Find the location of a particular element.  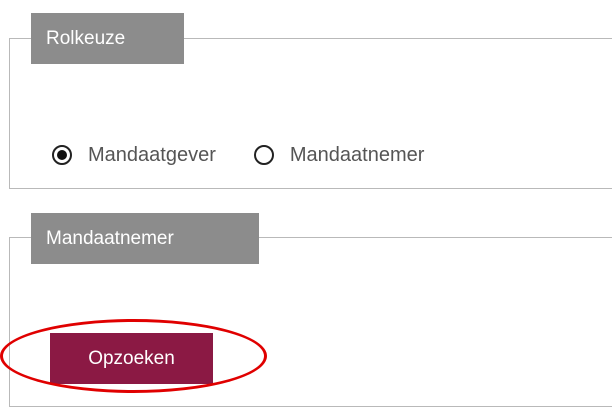

mandatee-legend-text: Mandaatnemer is located at coordinates (110, 238).